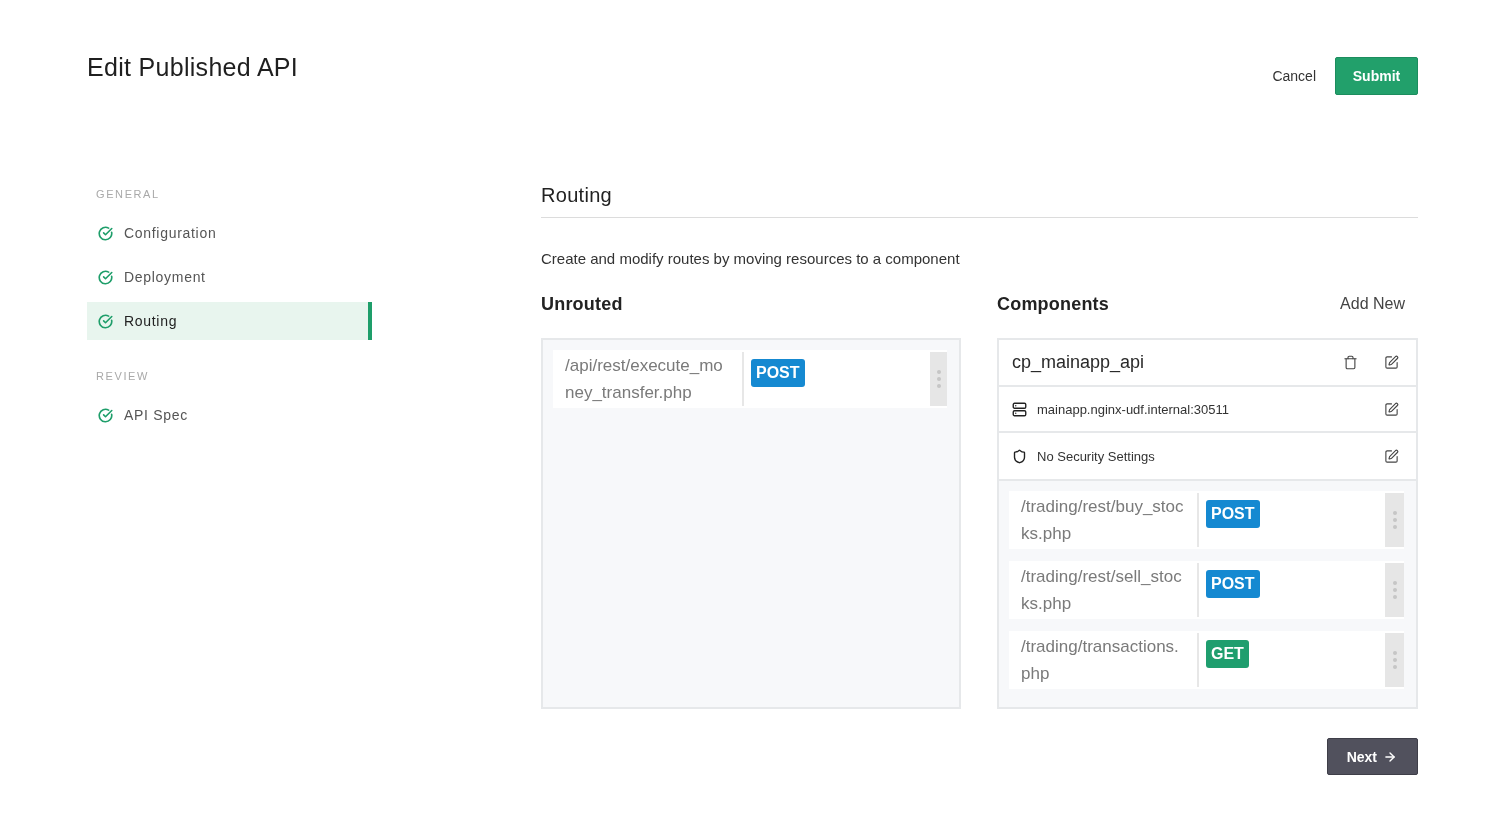  I want to click on sidebar-item-label: Routing, so click(151, 321).